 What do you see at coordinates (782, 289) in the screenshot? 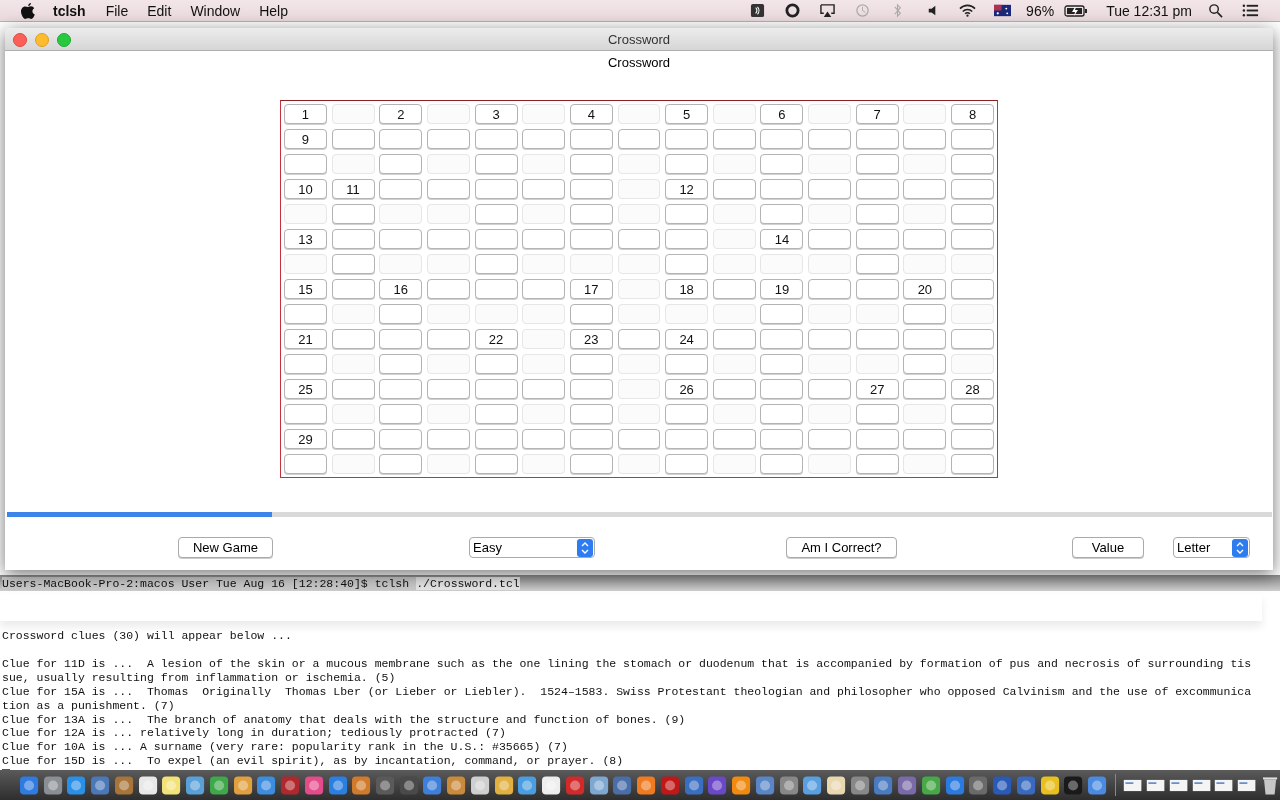
I see `crossword-cell: 19` at bounding box center [782, 289].